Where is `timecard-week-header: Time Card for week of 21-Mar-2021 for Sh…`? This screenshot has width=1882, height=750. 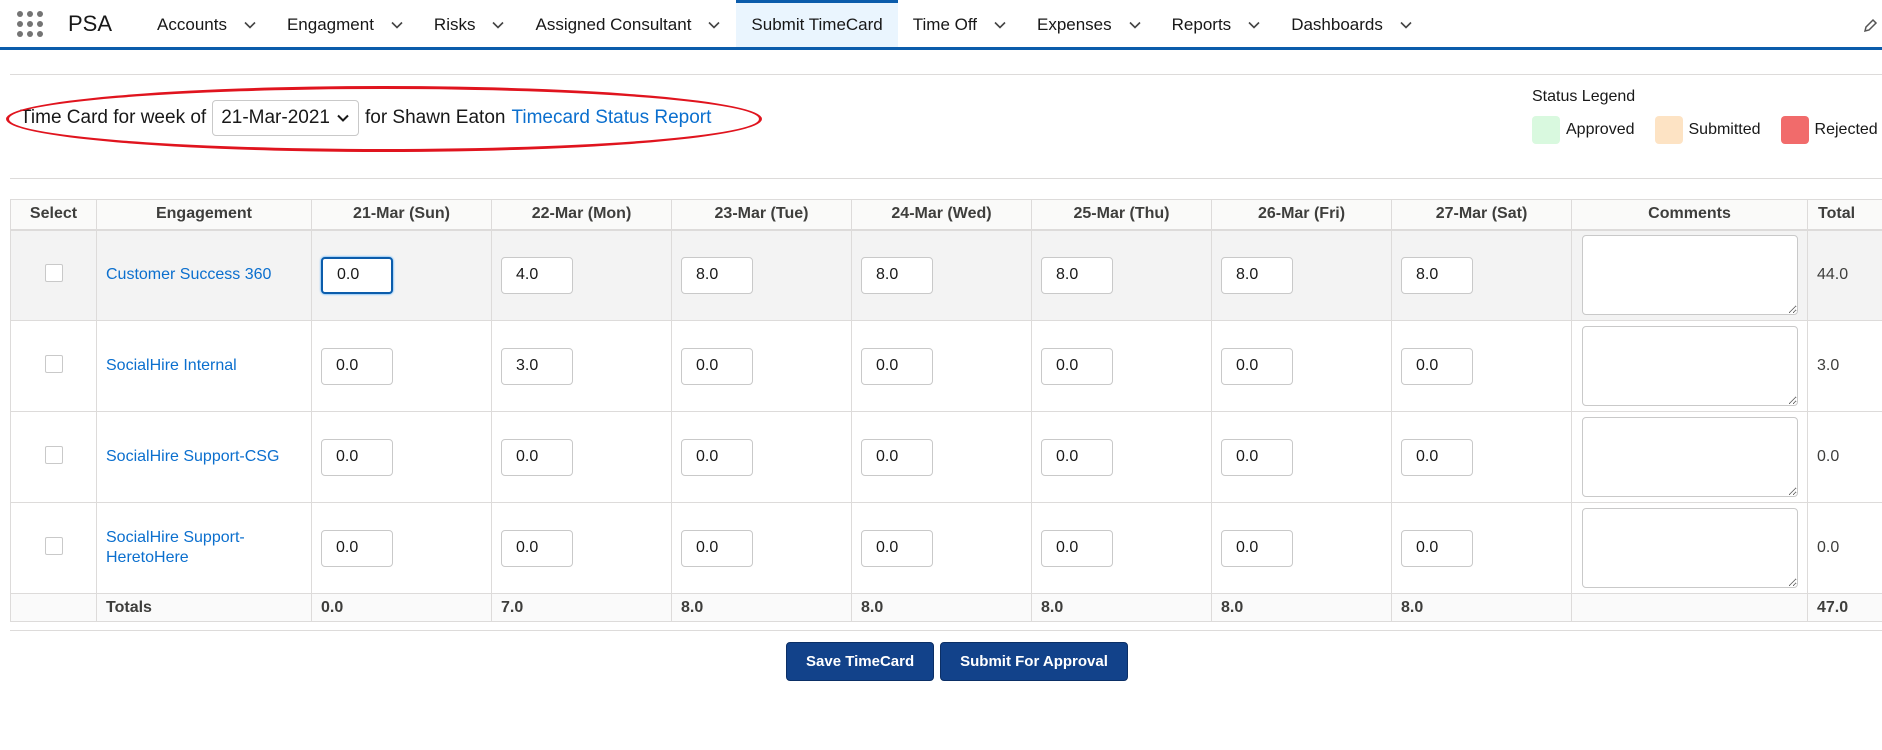
timecard-week-header: Time Card for week of 21-Mar-2021 for Sh… is located at coordinates (365, 118).